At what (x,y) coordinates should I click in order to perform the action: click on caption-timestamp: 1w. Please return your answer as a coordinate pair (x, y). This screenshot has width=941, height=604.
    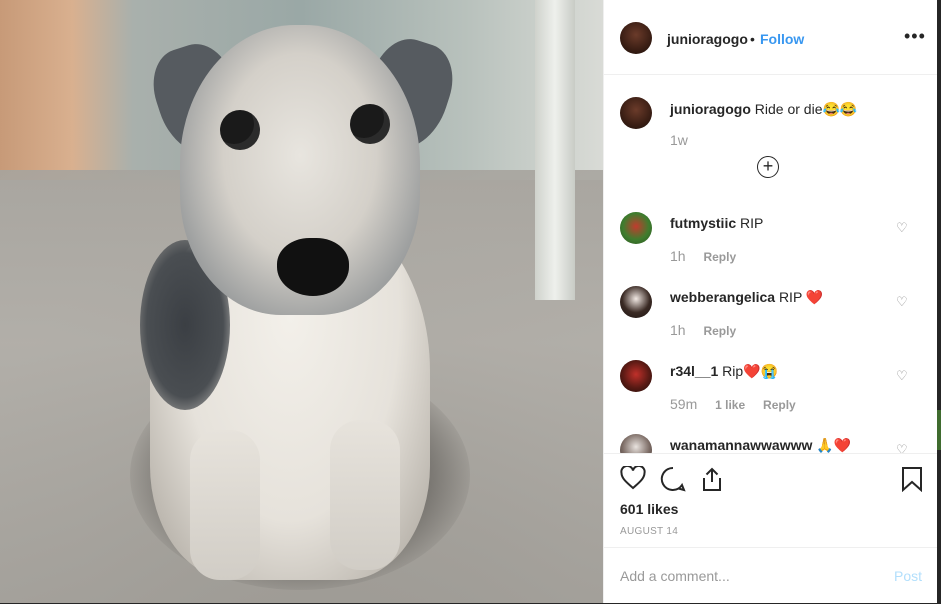
    Looking at the image, I should click on (679, 140).